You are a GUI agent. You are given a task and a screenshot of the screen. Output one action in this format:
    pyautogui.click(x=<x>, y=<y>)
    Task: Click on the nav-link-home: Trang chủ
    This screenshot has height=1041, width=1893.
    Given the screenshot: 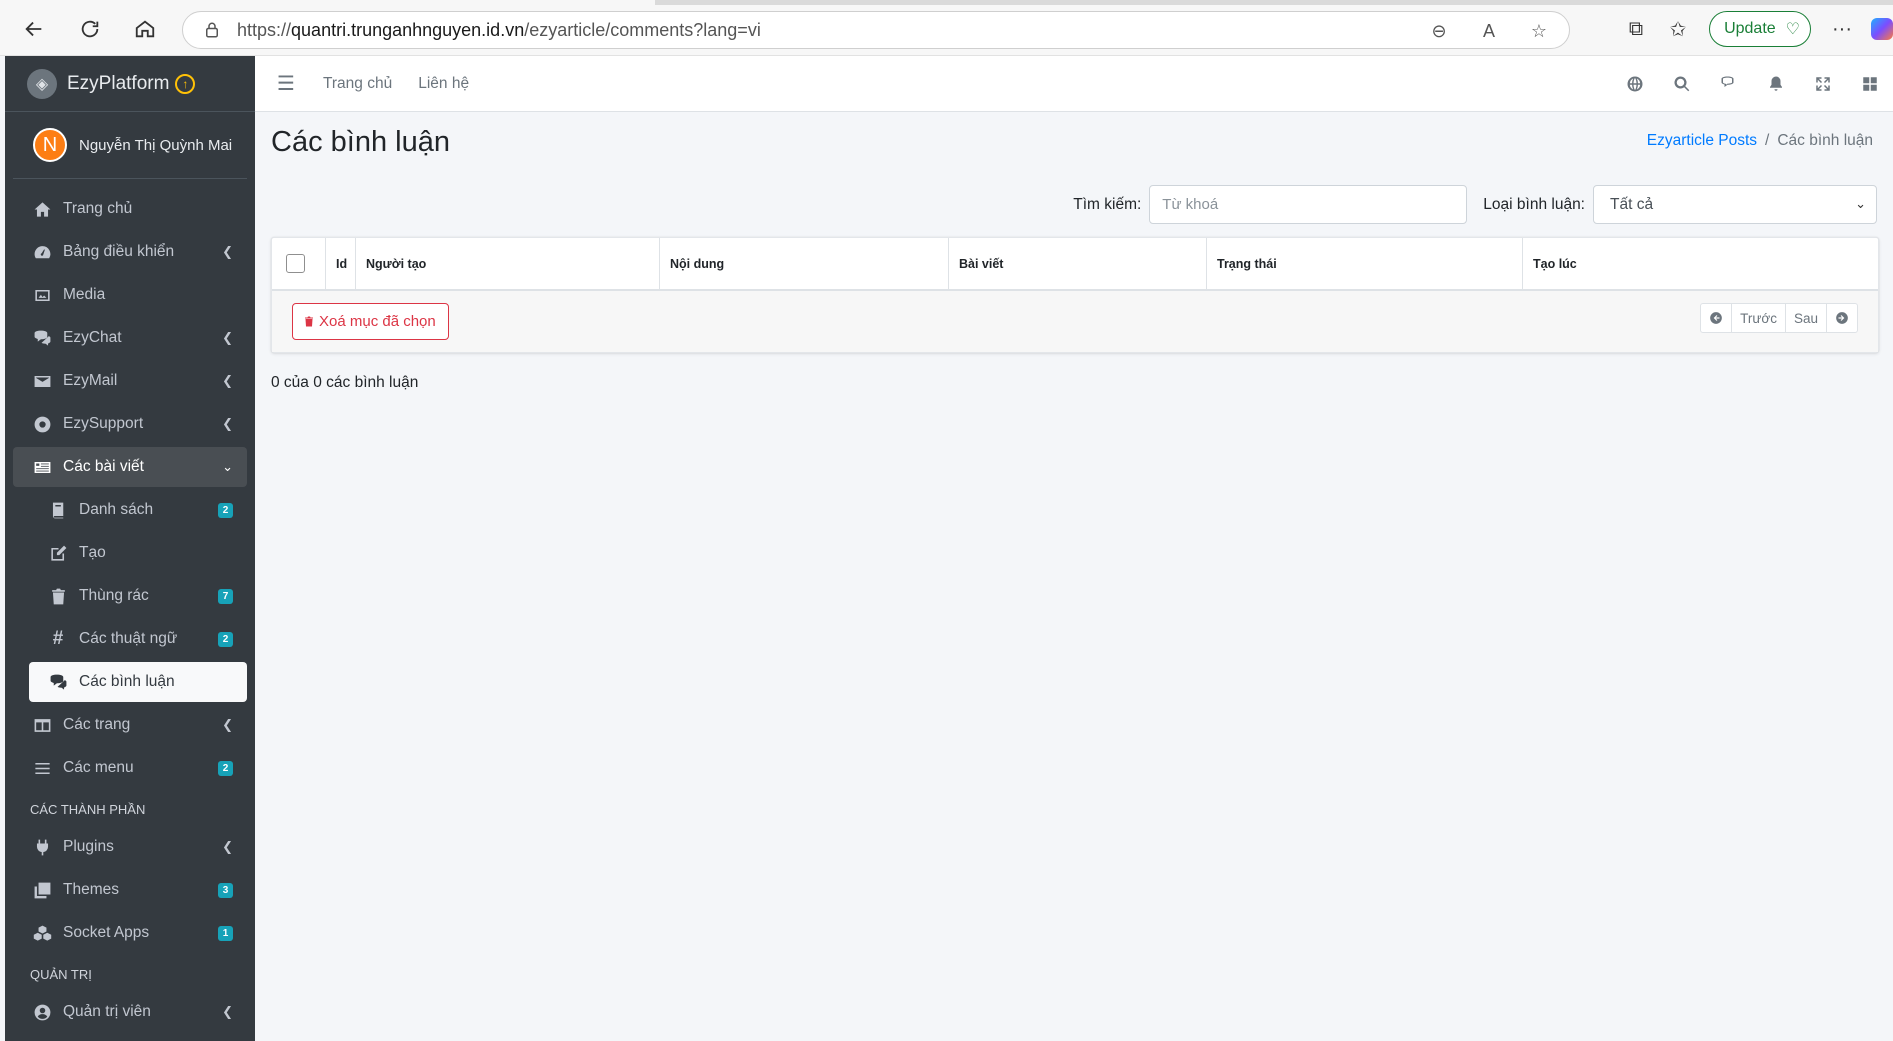 What is the action you would take?
    pyautogui.click(x=357, y=84)
    